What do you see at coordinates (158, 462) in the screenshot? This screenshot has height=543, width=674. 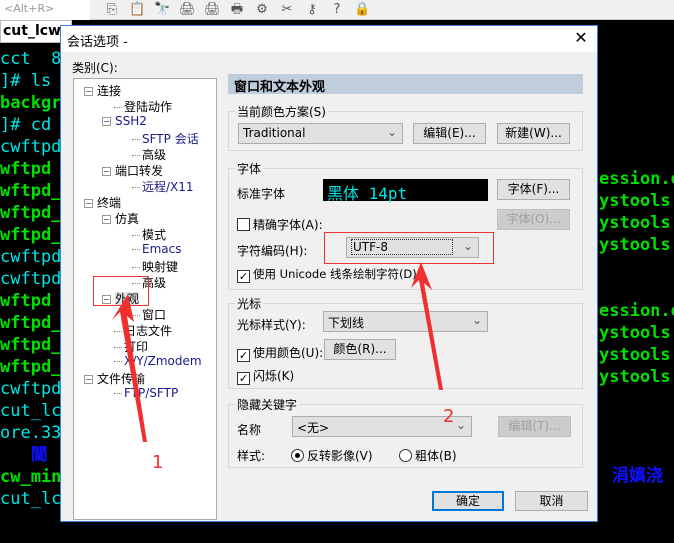 I see `annotation-label-1: 1` at bounding box center [158, 462].